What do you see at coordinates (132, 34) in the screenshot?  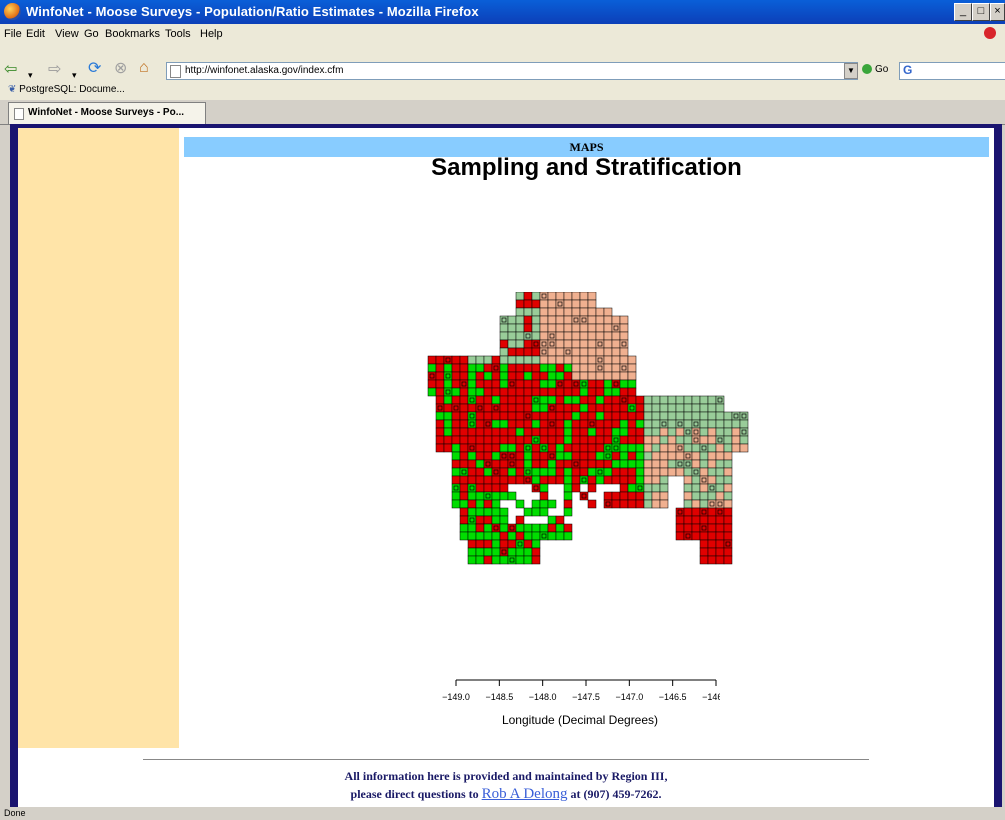 I see `menu-bookmarks: Bookmarks` at bounding box center [132, 34].